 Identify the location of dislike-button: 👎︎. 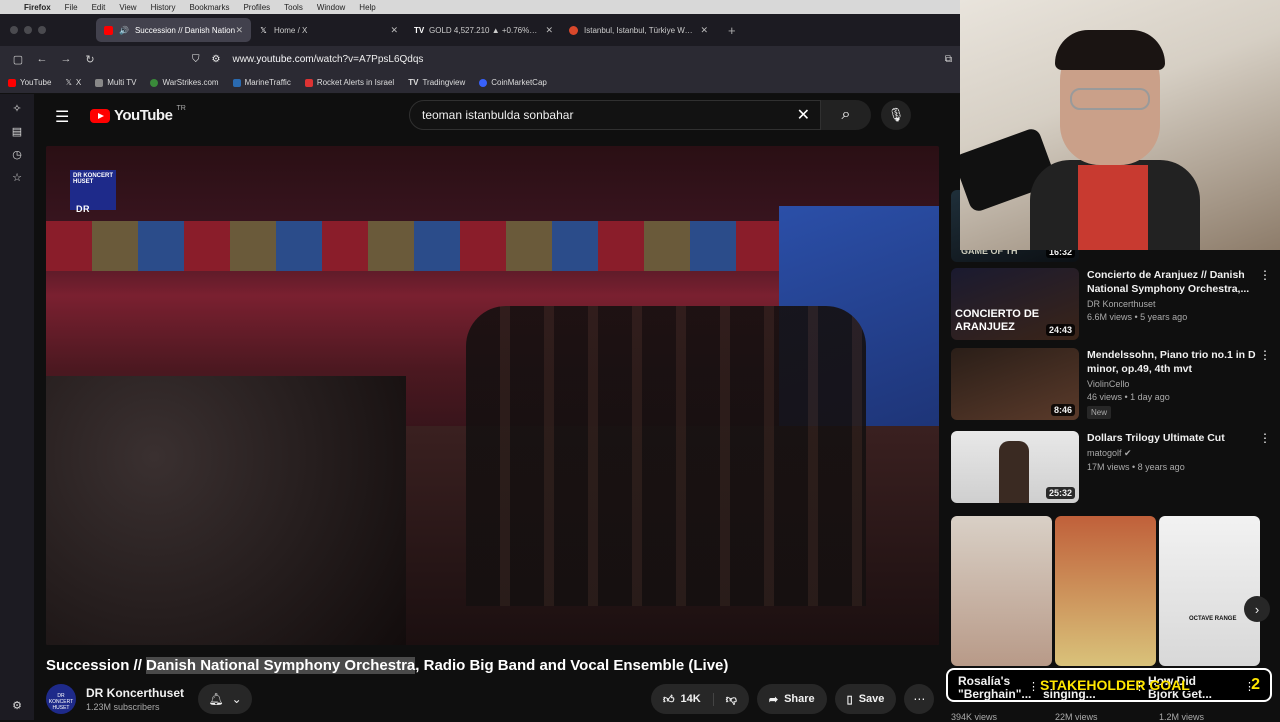
(731, 699).